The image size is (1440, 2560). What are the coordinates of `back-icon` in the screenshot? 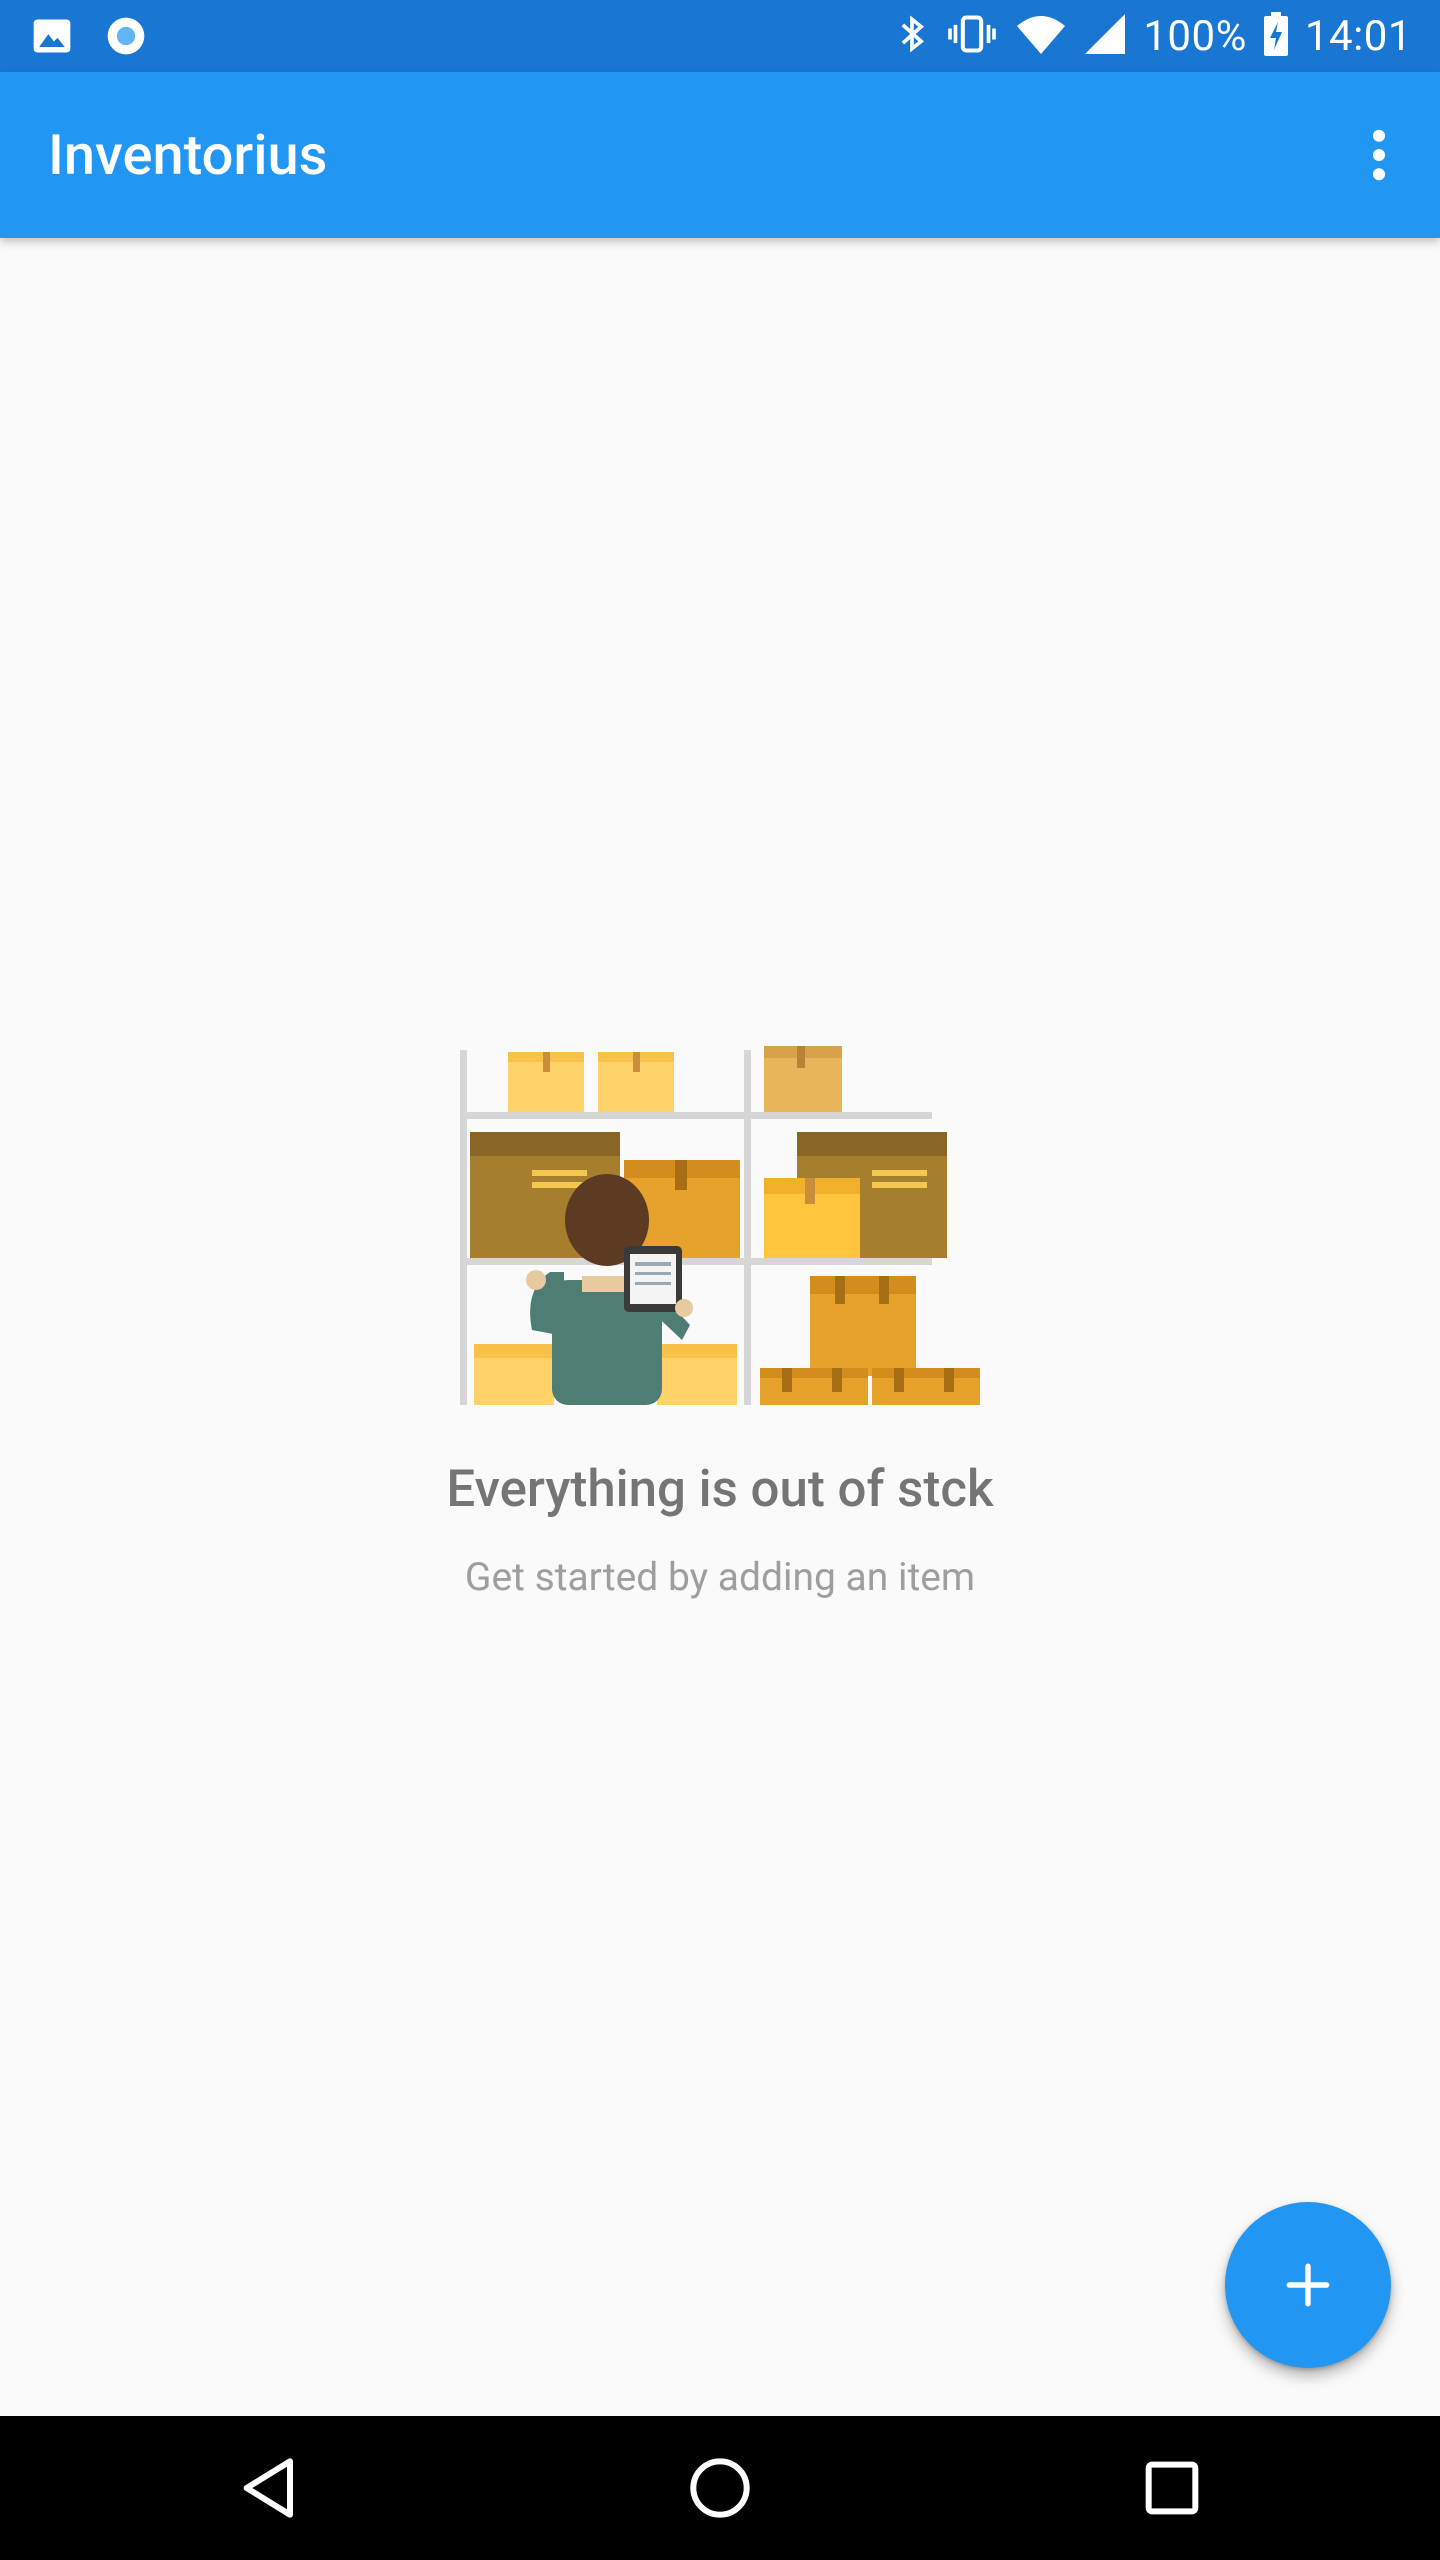 It's located at (270, 2488).